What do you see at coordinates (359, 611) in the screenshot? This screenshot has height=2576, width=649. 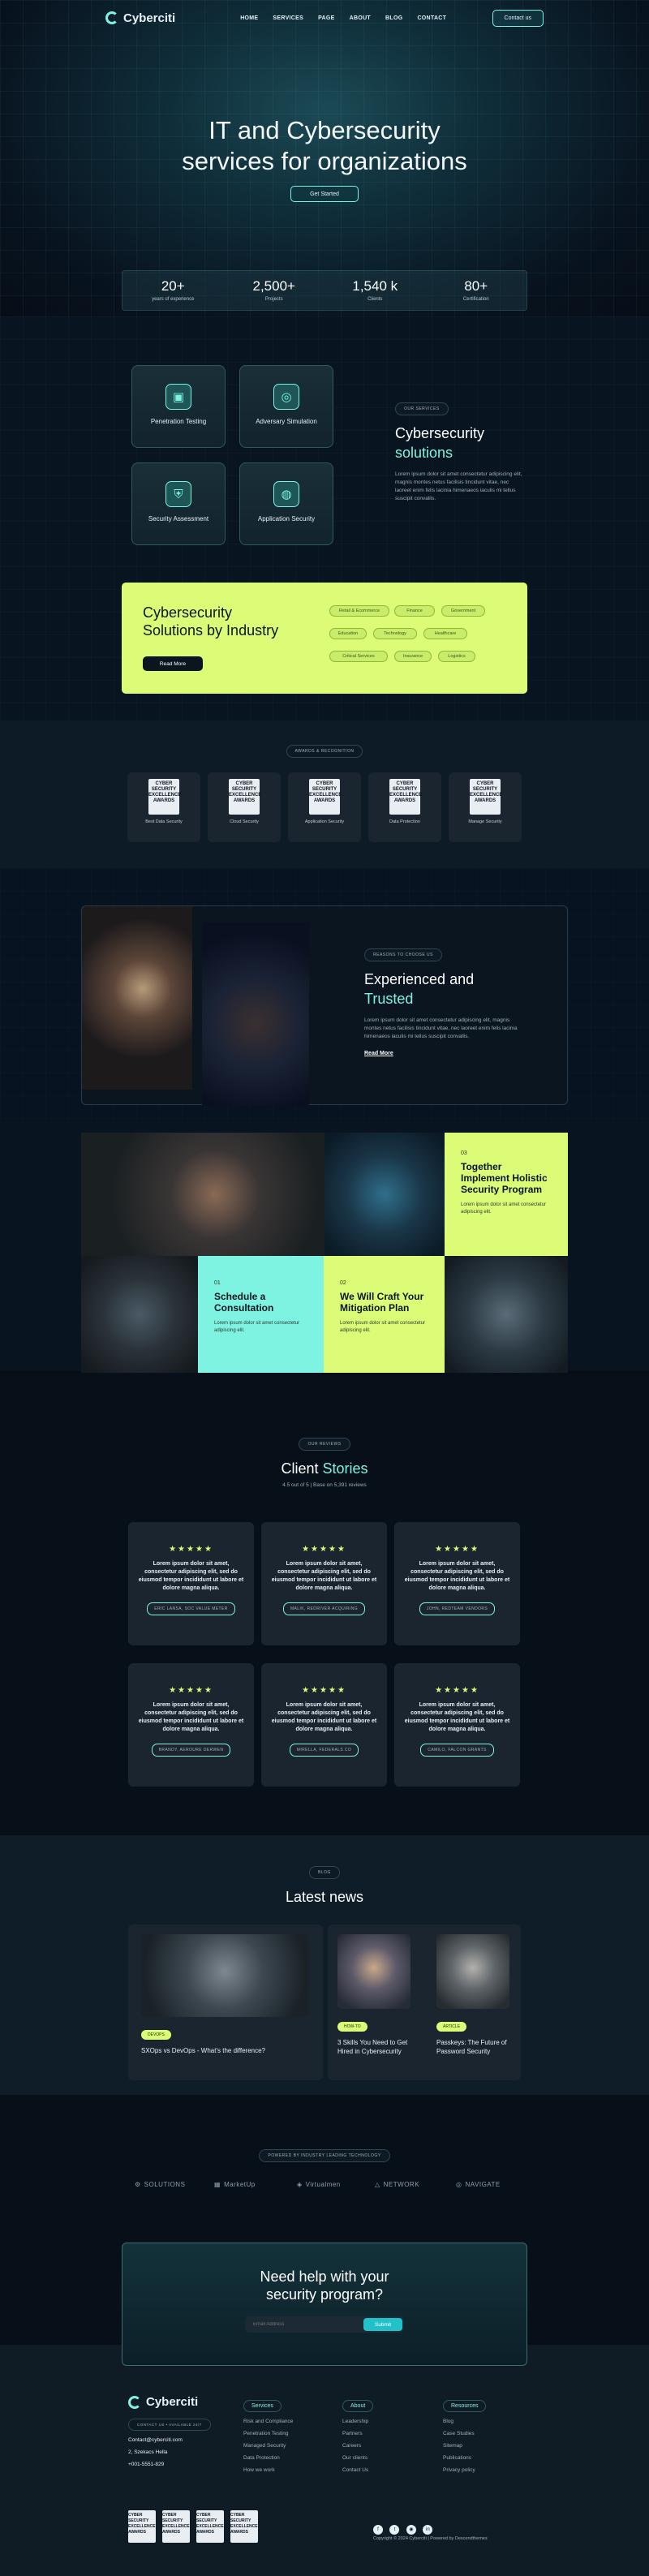 I see `industry-tag: Retail & Ecommerce` at bounding box center [359, 611].